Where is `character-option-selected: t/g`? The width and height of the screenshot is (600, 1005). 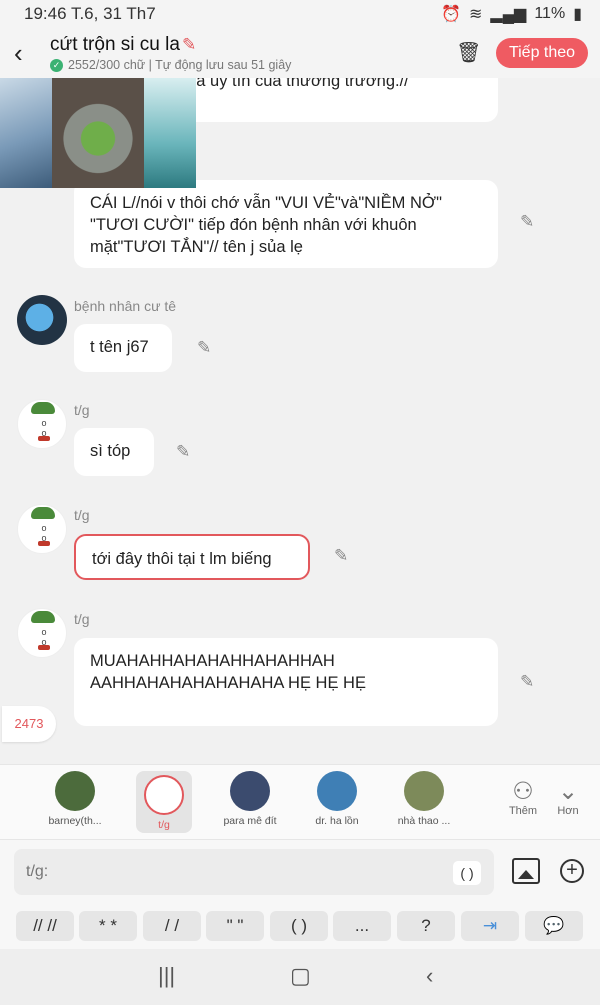 character-option-selected: t/g is located at coordinates (164, 802).